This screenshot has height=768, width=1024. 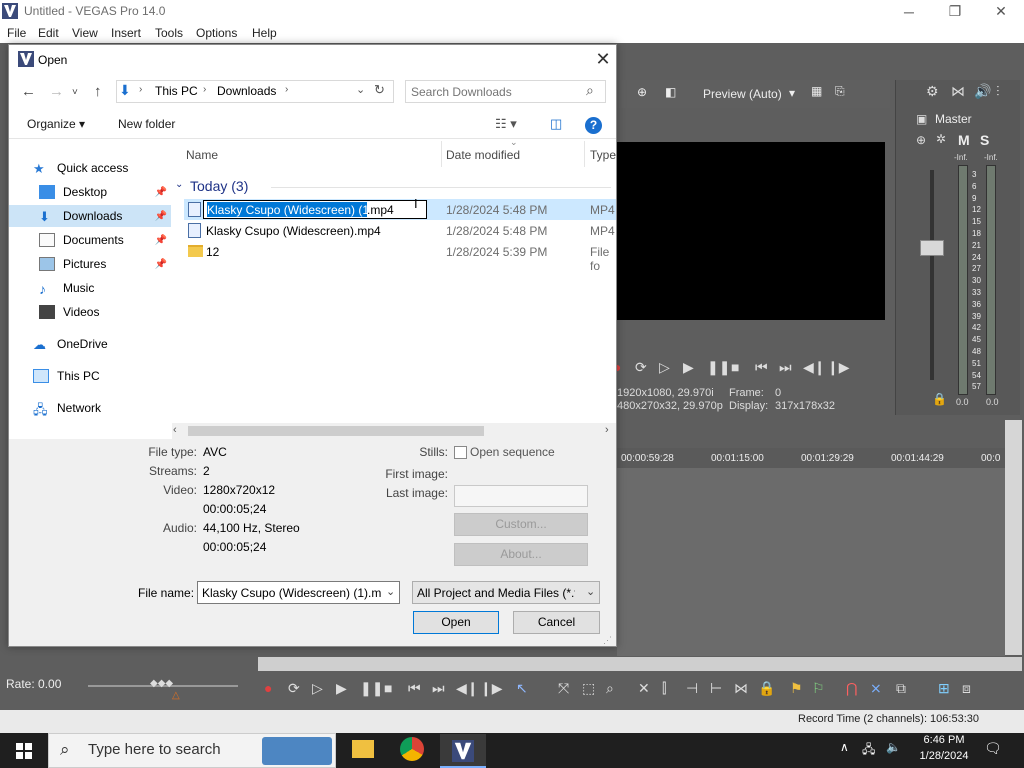 What do you see at coordinates (161, 683) in the screenshot?
I see `rate-handle-icon: ◆◆◆` at bounding box center [161, 683].